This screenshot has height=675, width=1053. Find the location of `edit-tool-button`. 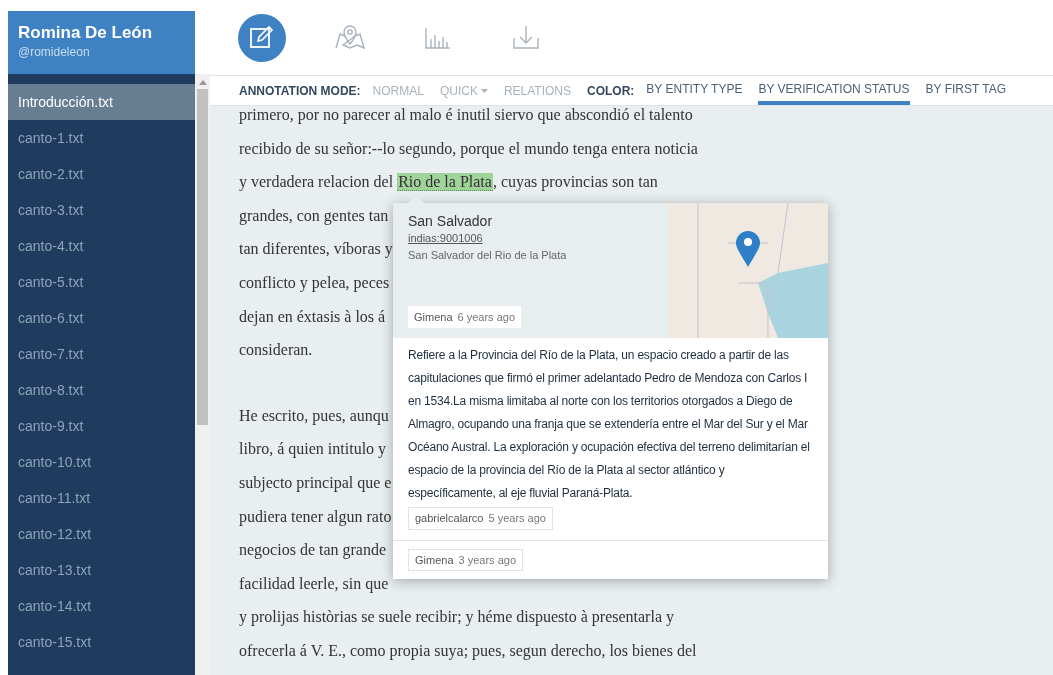

edit-tool-button is located at coordinates (262, 37).